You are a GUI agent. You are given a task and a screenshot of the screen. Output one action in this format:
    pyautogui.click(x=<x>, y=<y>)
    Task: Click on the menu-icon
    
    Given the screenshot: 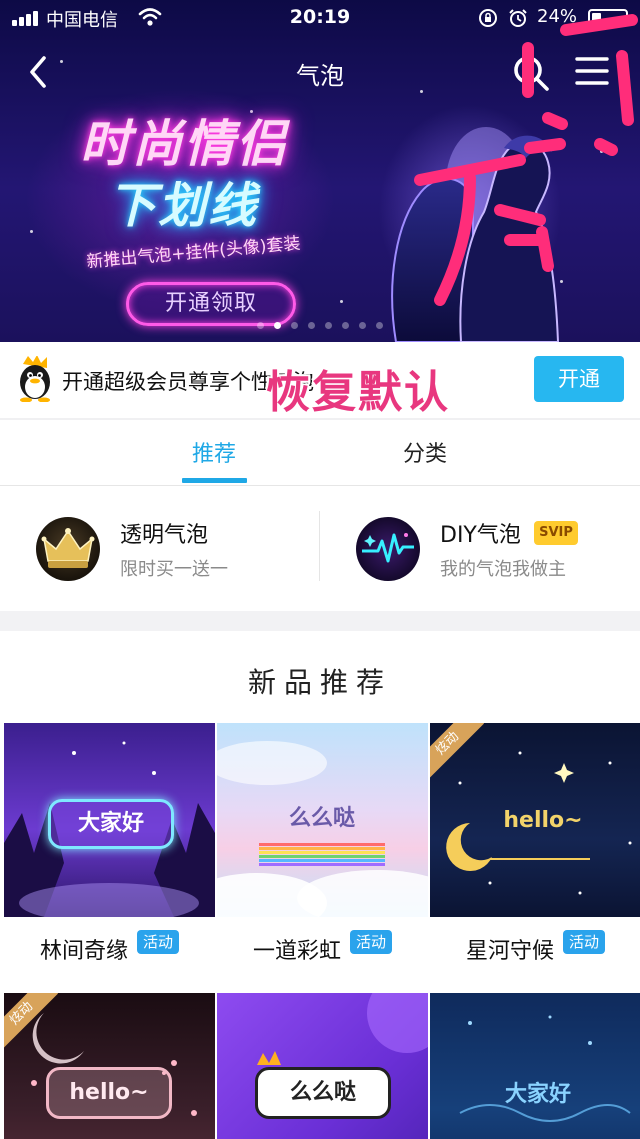 What is the action you would take?
    pyautogui.click(x=592, y=71)
    